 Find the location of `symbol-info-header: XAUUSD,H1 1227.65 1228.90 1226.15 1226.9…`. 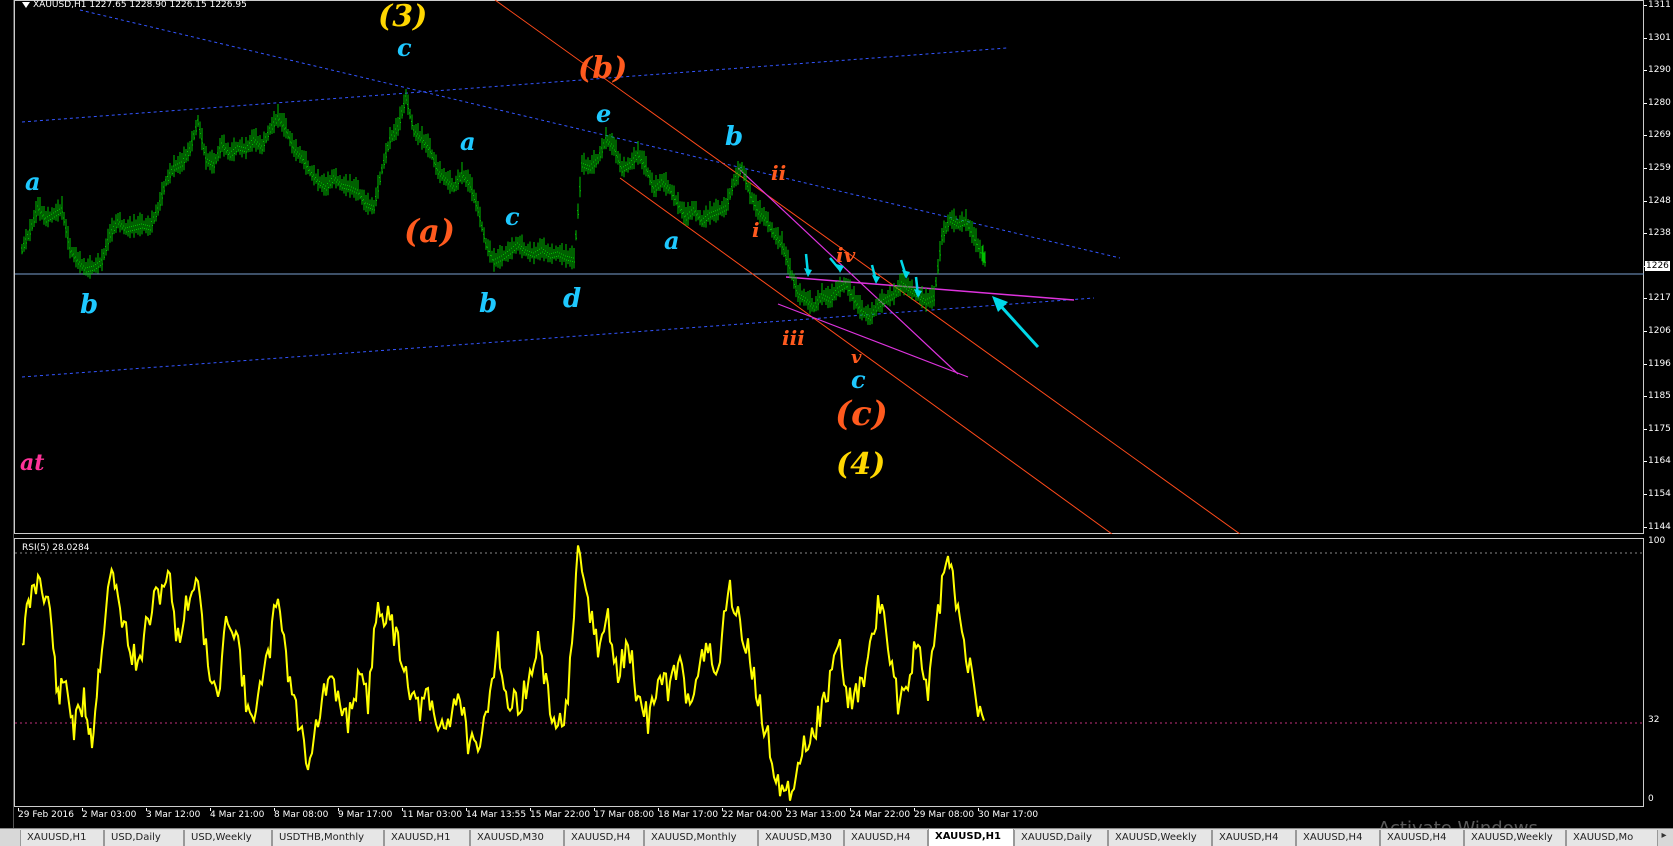

symbol-info-header: XAUUSD,H1 1227.65 1228.90 1226.15 1226.9… is located at coordinates (134, 5).